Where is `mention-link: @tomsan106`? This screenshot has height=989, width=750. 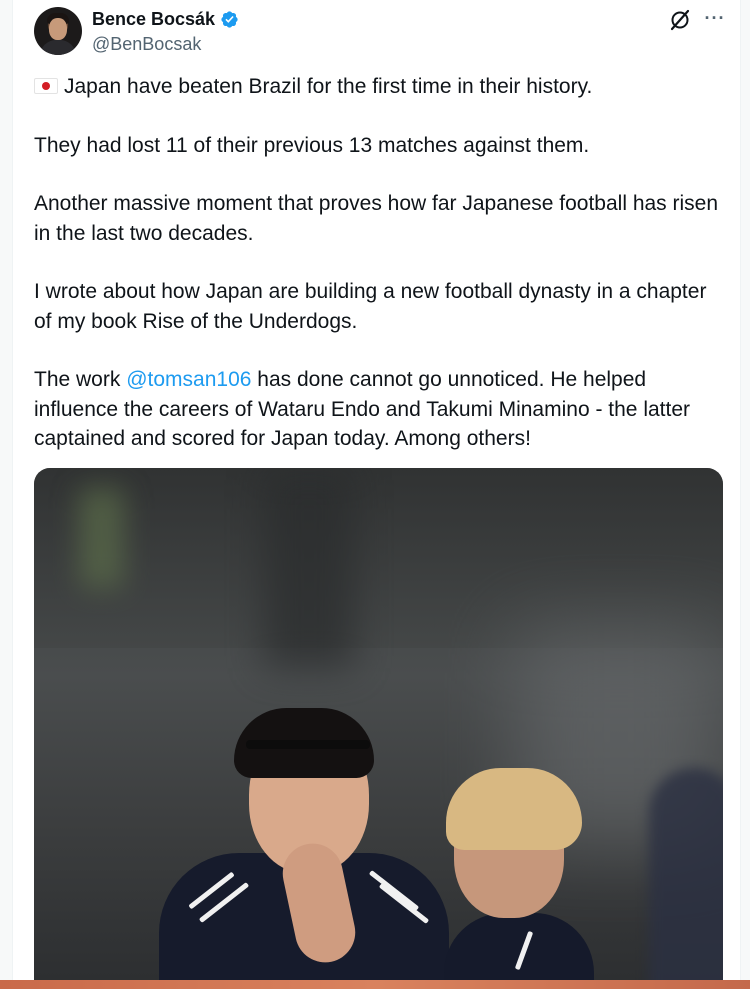
mention-link: @tomsan106 is located at coordinates (188, 379).